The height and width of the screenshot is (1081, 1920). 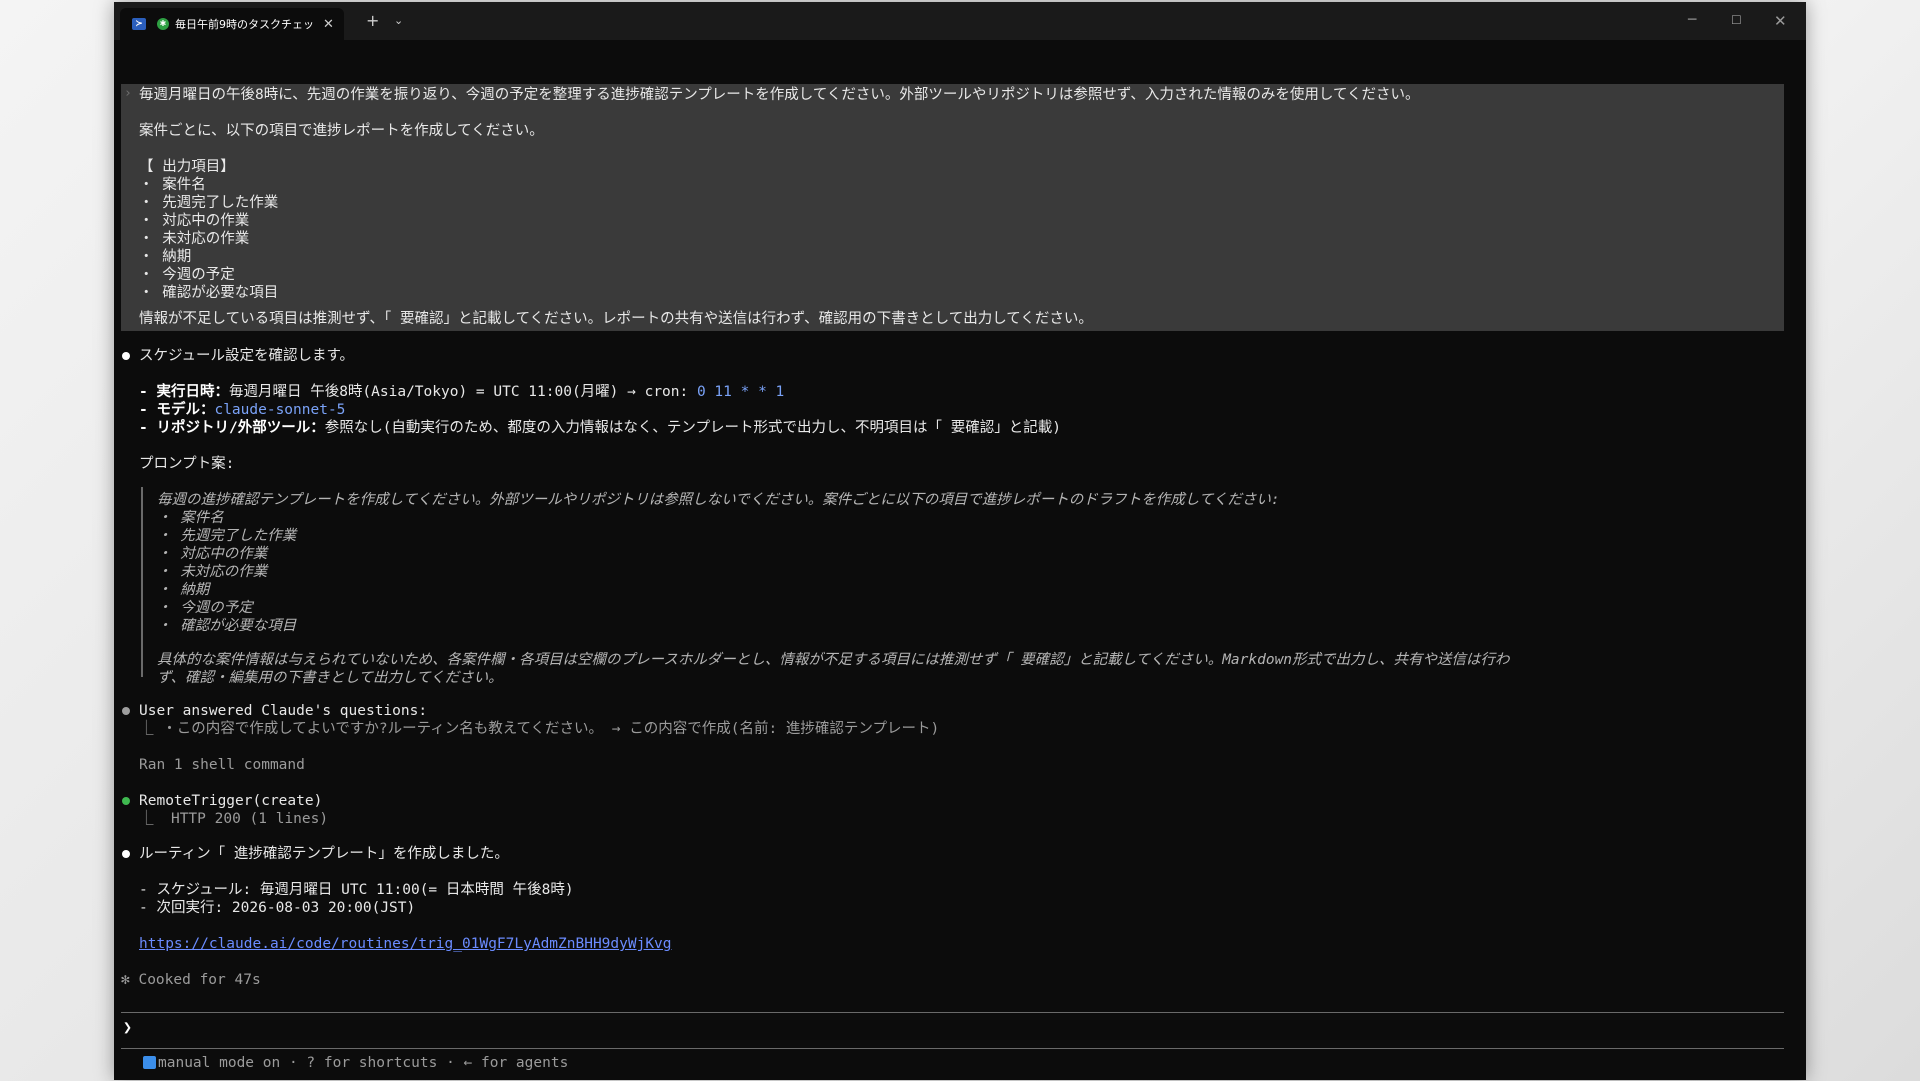 What do you see at coordinates (280, 410) in the screenshot?
I see `model-value: claude-sonnet-5` at bounding box center [280, 410].